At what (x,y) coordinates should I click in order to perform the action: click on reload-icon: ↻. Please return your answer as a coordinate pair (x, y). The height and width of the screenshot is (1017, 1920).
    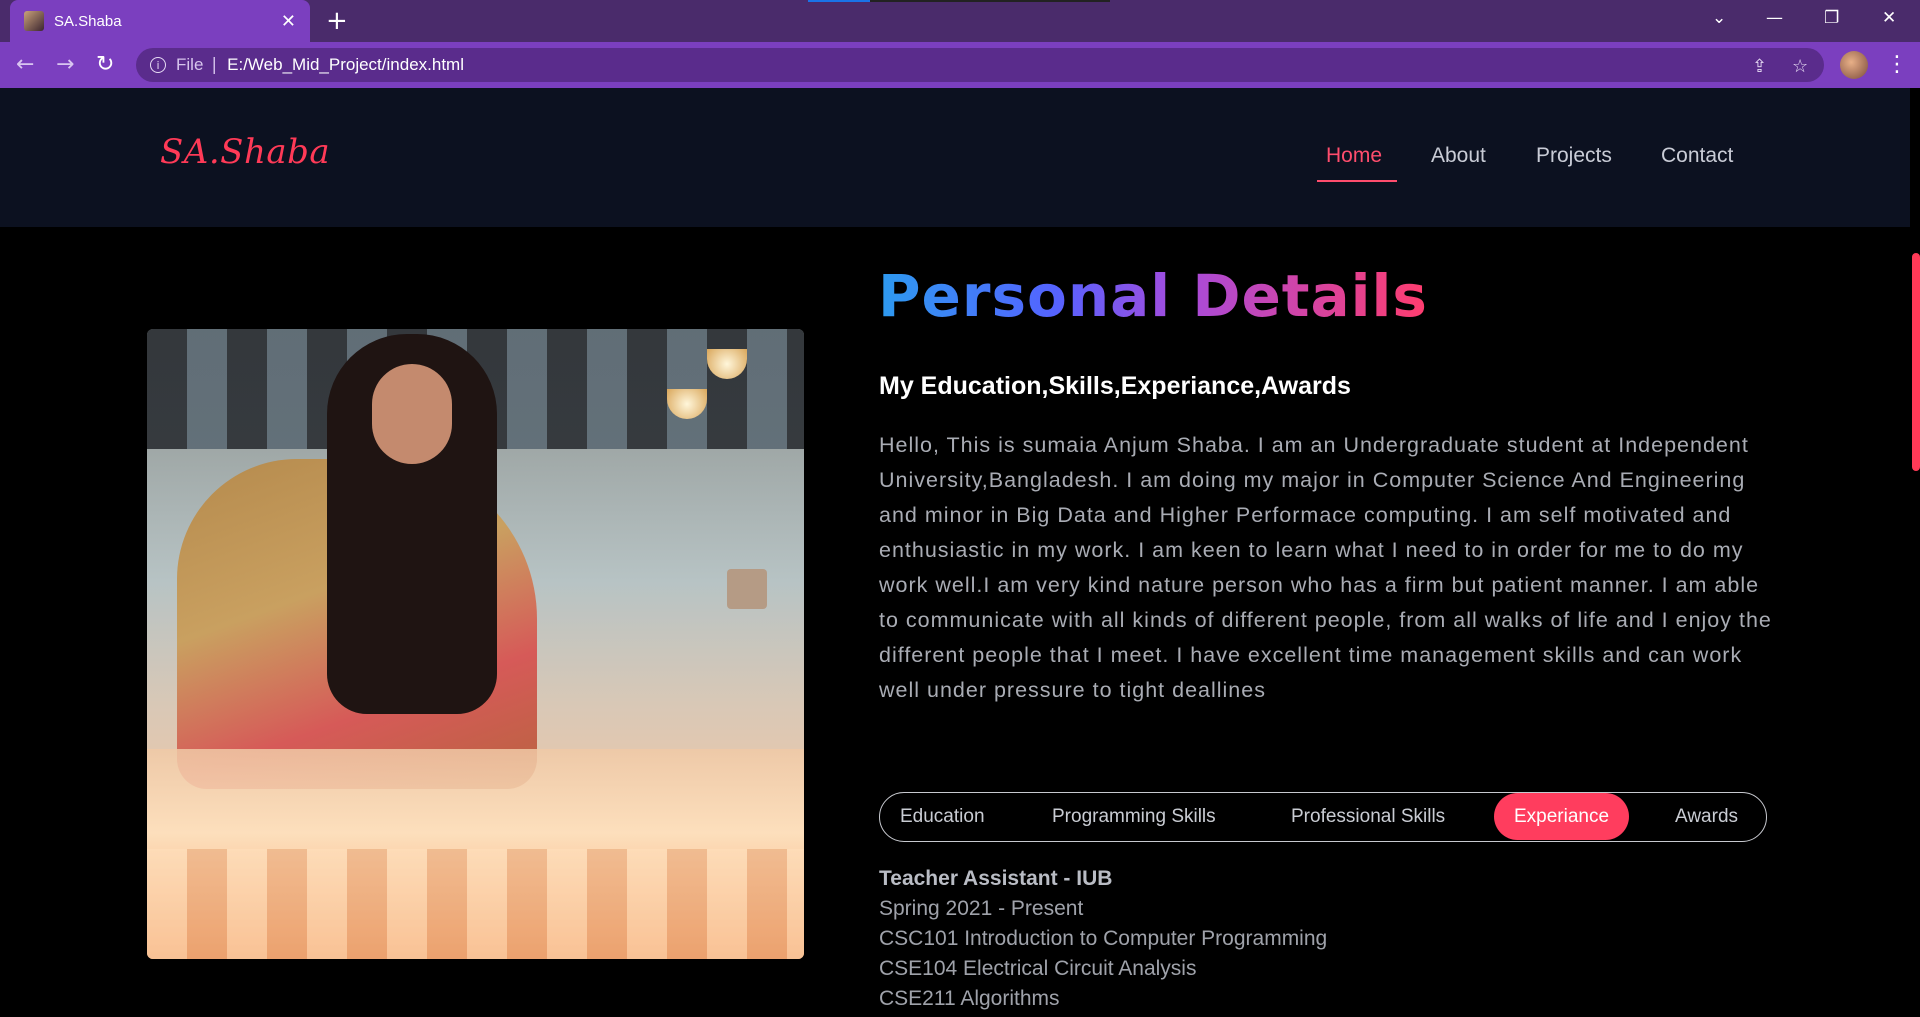
    Looking at the image, I should click on (105, 64).